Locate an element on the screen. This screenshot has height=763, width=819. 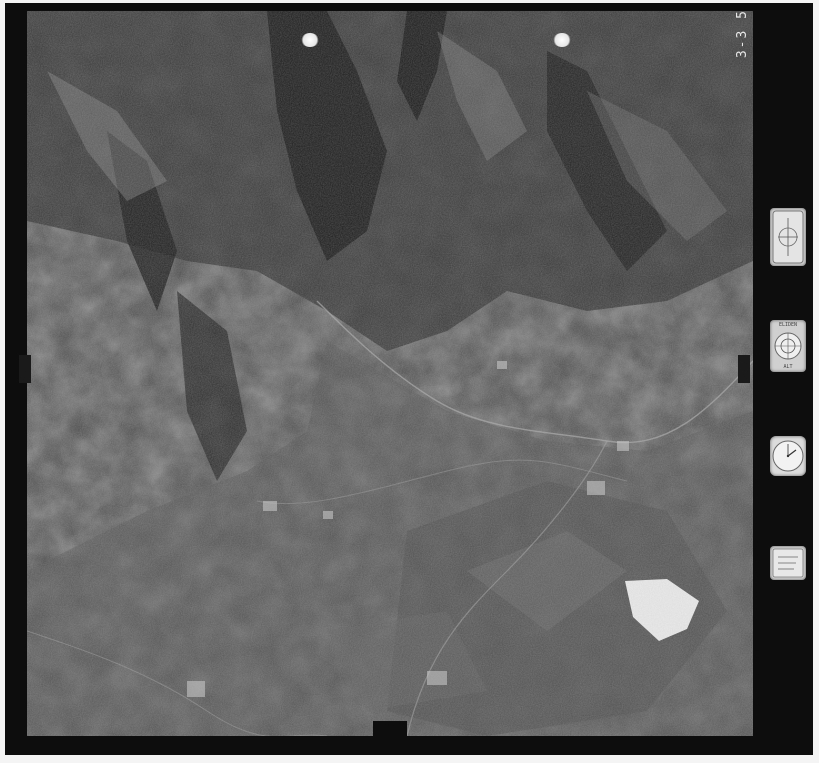
film-frame-number: 3-3 5 is located at coordinates (742, 34).